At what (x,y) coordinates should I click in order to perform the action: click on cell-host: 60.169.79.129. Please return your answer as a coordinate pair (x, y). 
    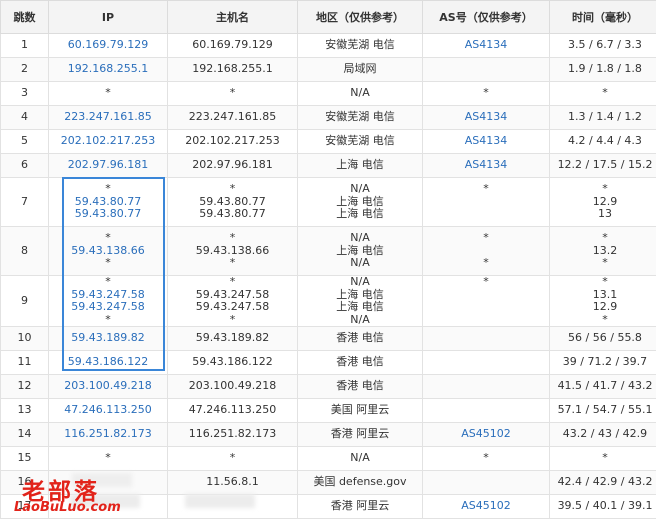
    Looking at the image, I should click on (233, 46).